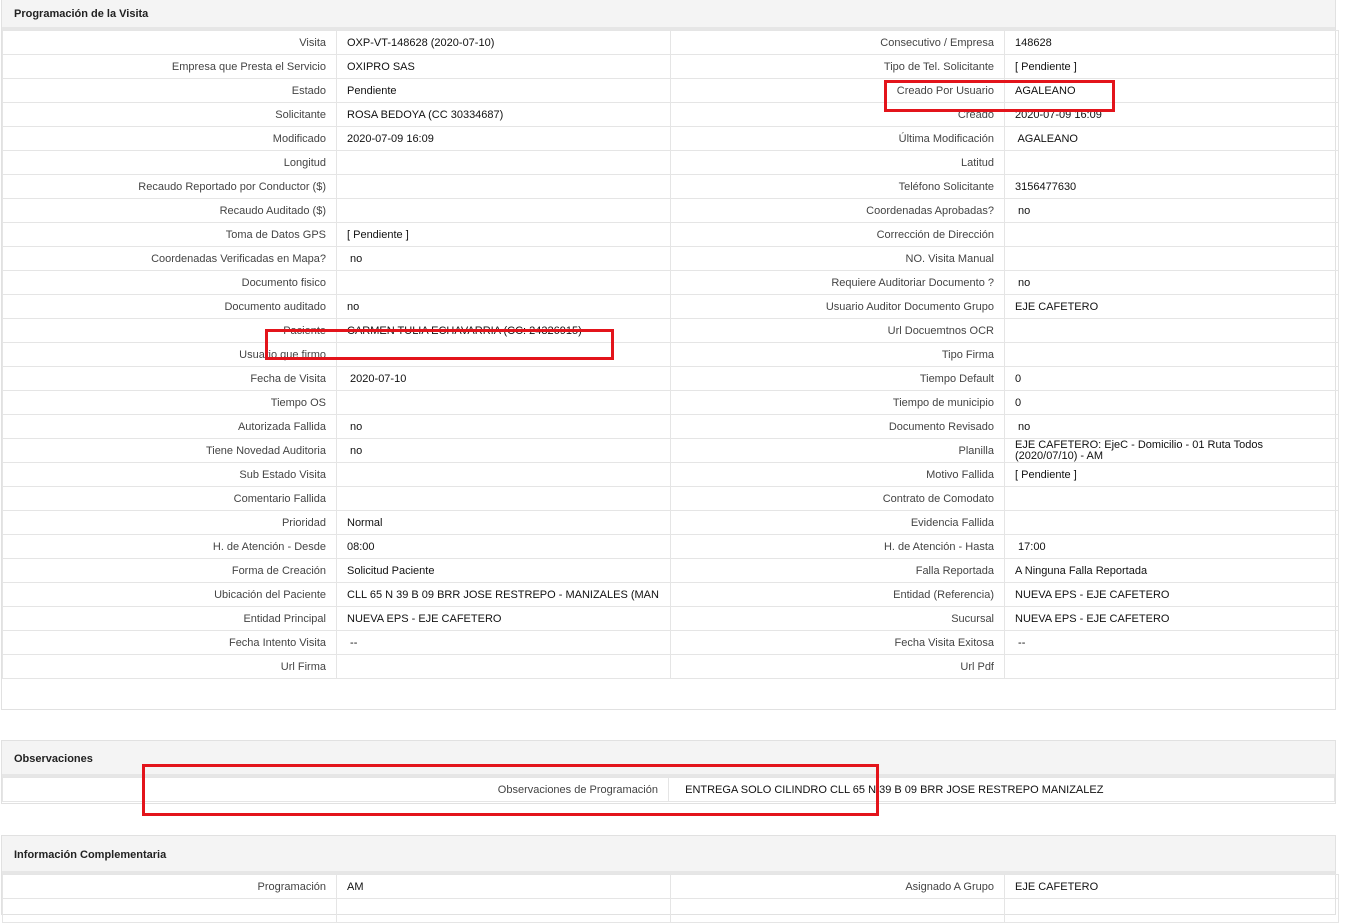 The width and height of the screenshot is (1351, 923). I want to click on field-label-documento-auditado: Documento auditado, so click(169, 306).